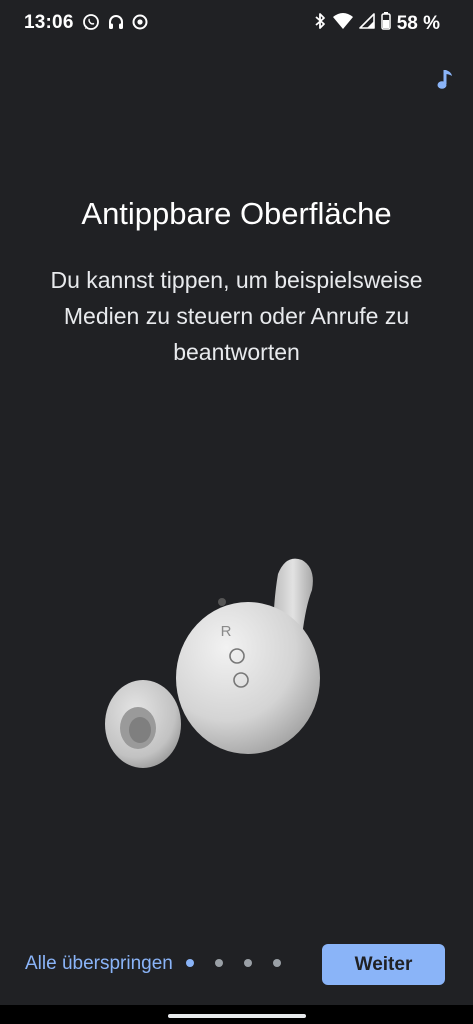 Image resolution: width=473 pixels, height=1024 pixels. Describe the element at coordinates (91, 24) in the screenshot. I see `whatsapp-icon` at that location.